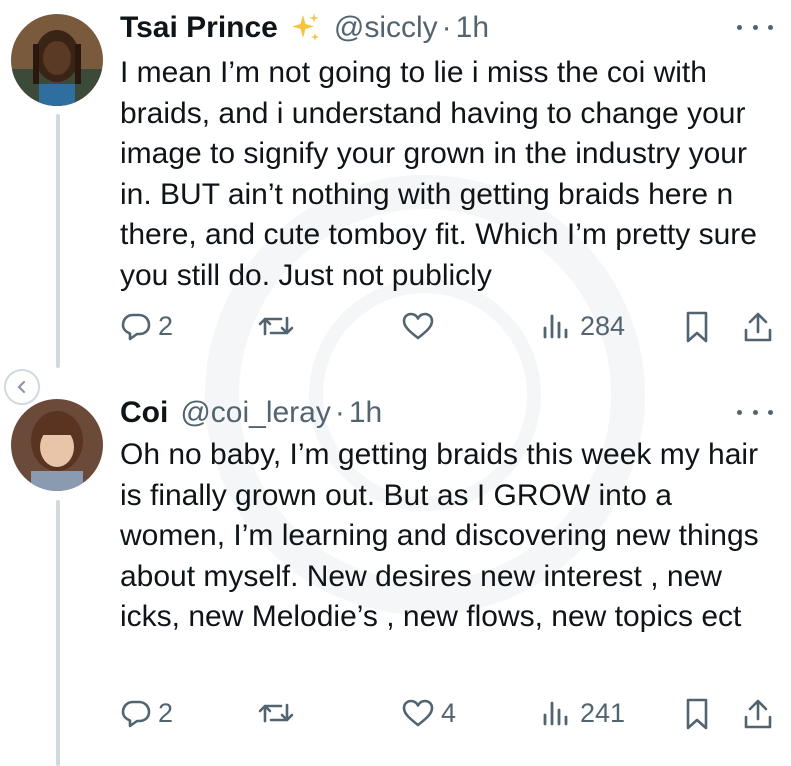  I want to click on like-button, so click(421, 326).